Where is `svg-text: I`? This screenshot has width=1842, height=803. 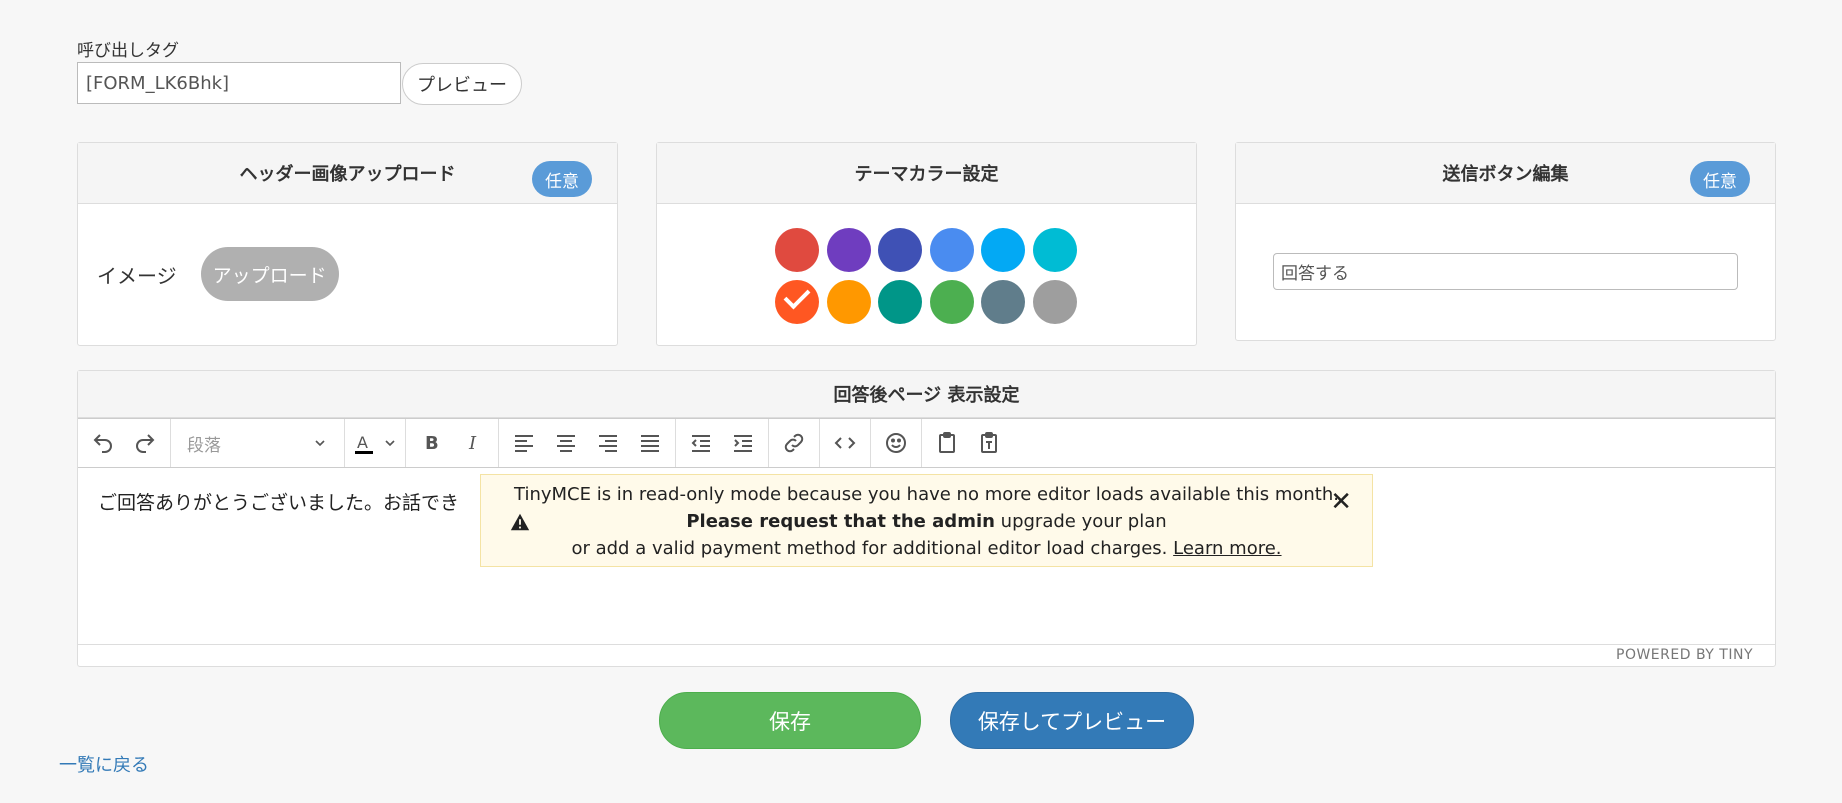
svg-text: I is located at coordinates (472, 443).